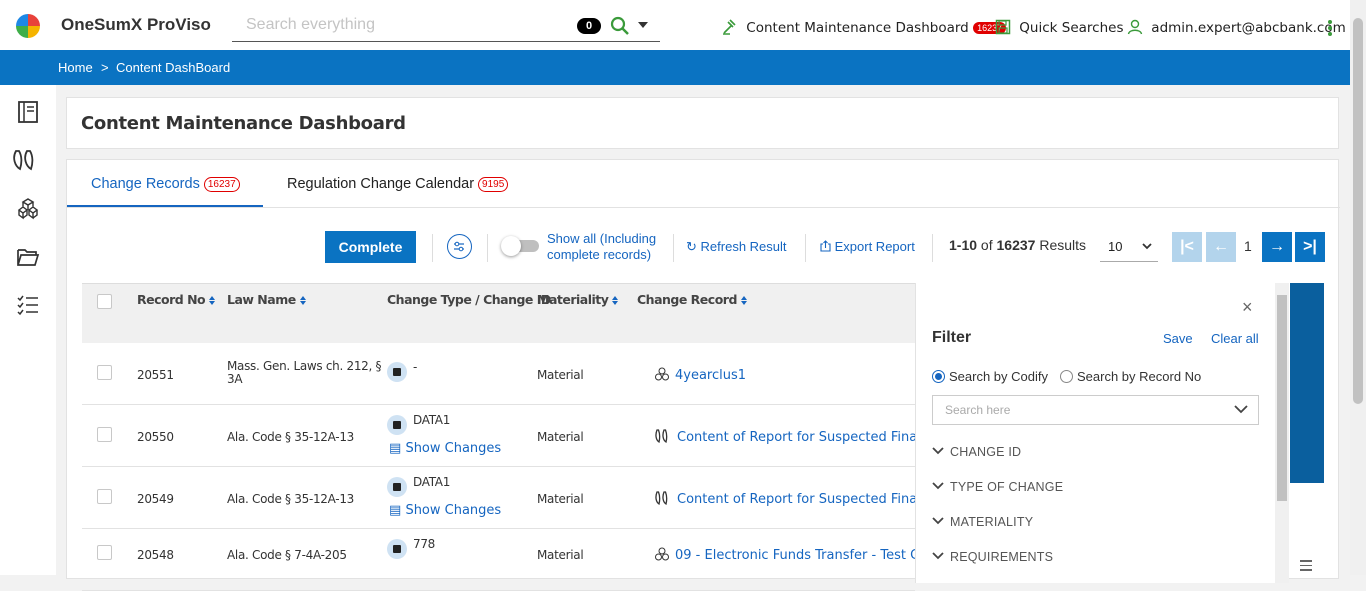 The image size is (1366, 591). Describe the element at coordinates (1130, 376) in the screenshot. I see `radio-search-by-record-no: Search by Record No` at that location.